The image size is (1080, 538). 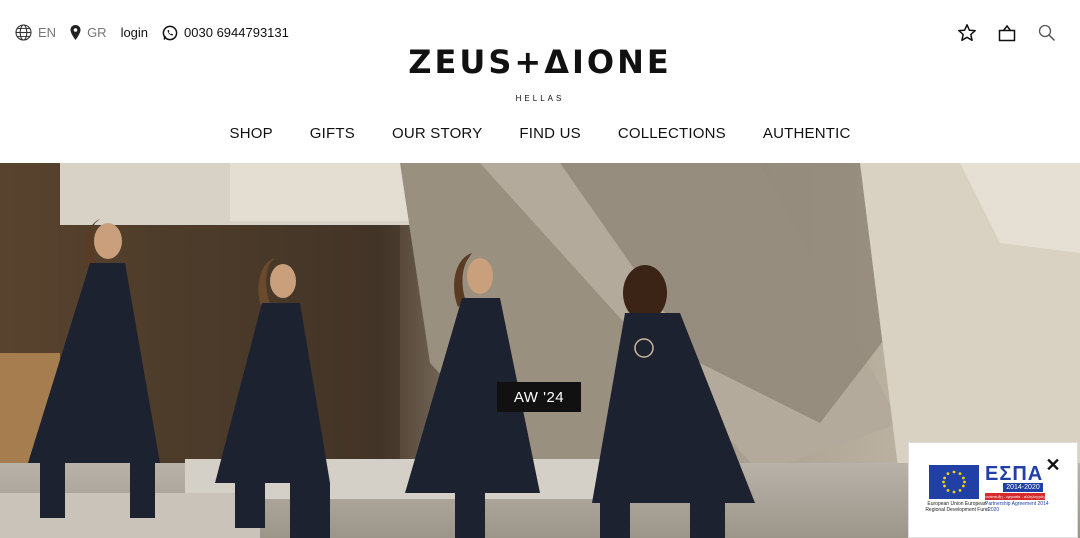 I want to click on globe-icon, so click(x=23, y=32).